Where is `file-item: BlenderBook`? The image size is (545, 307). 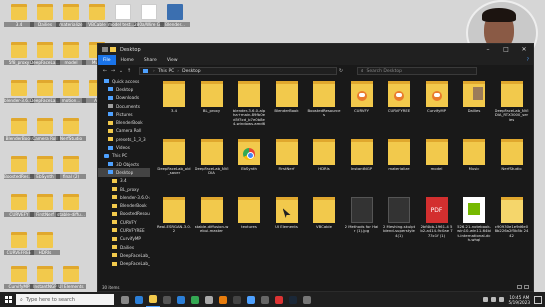
file-item: BlenderBook is located at coordinates (287, 109).